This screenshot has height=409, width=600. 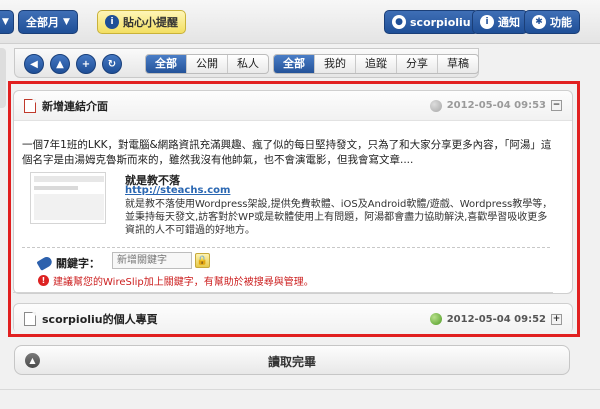 I want to click on user-button: ● scorpioliu, so click(x=431, y=22).